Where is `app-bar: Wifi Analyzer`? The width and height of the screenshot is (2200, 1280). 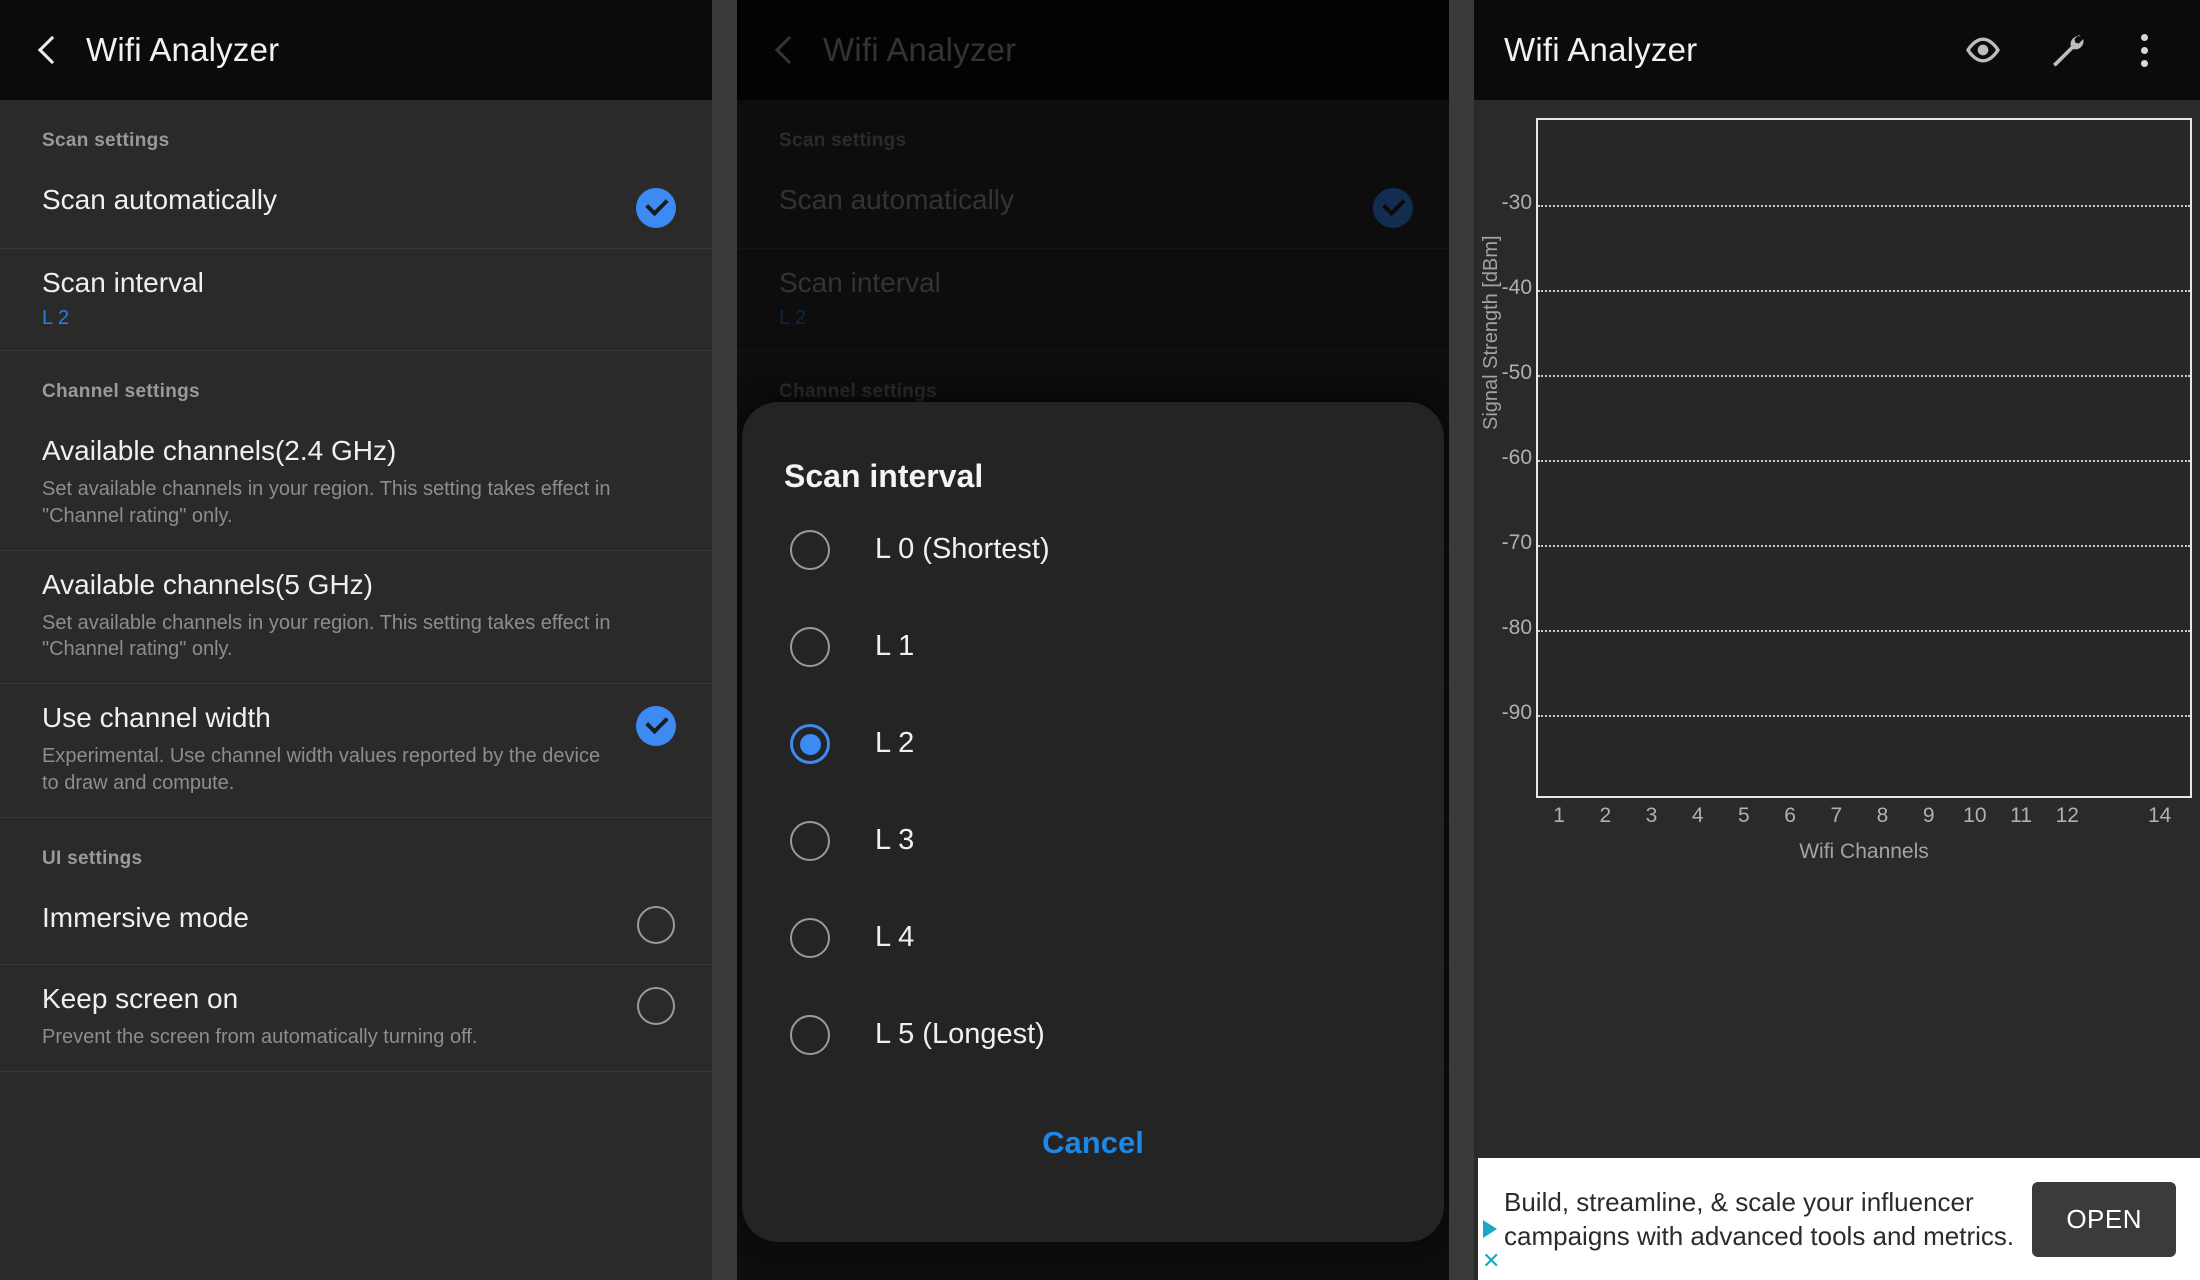 app-bar: Wifi Analyzer is located at coordinates (1837, 50).